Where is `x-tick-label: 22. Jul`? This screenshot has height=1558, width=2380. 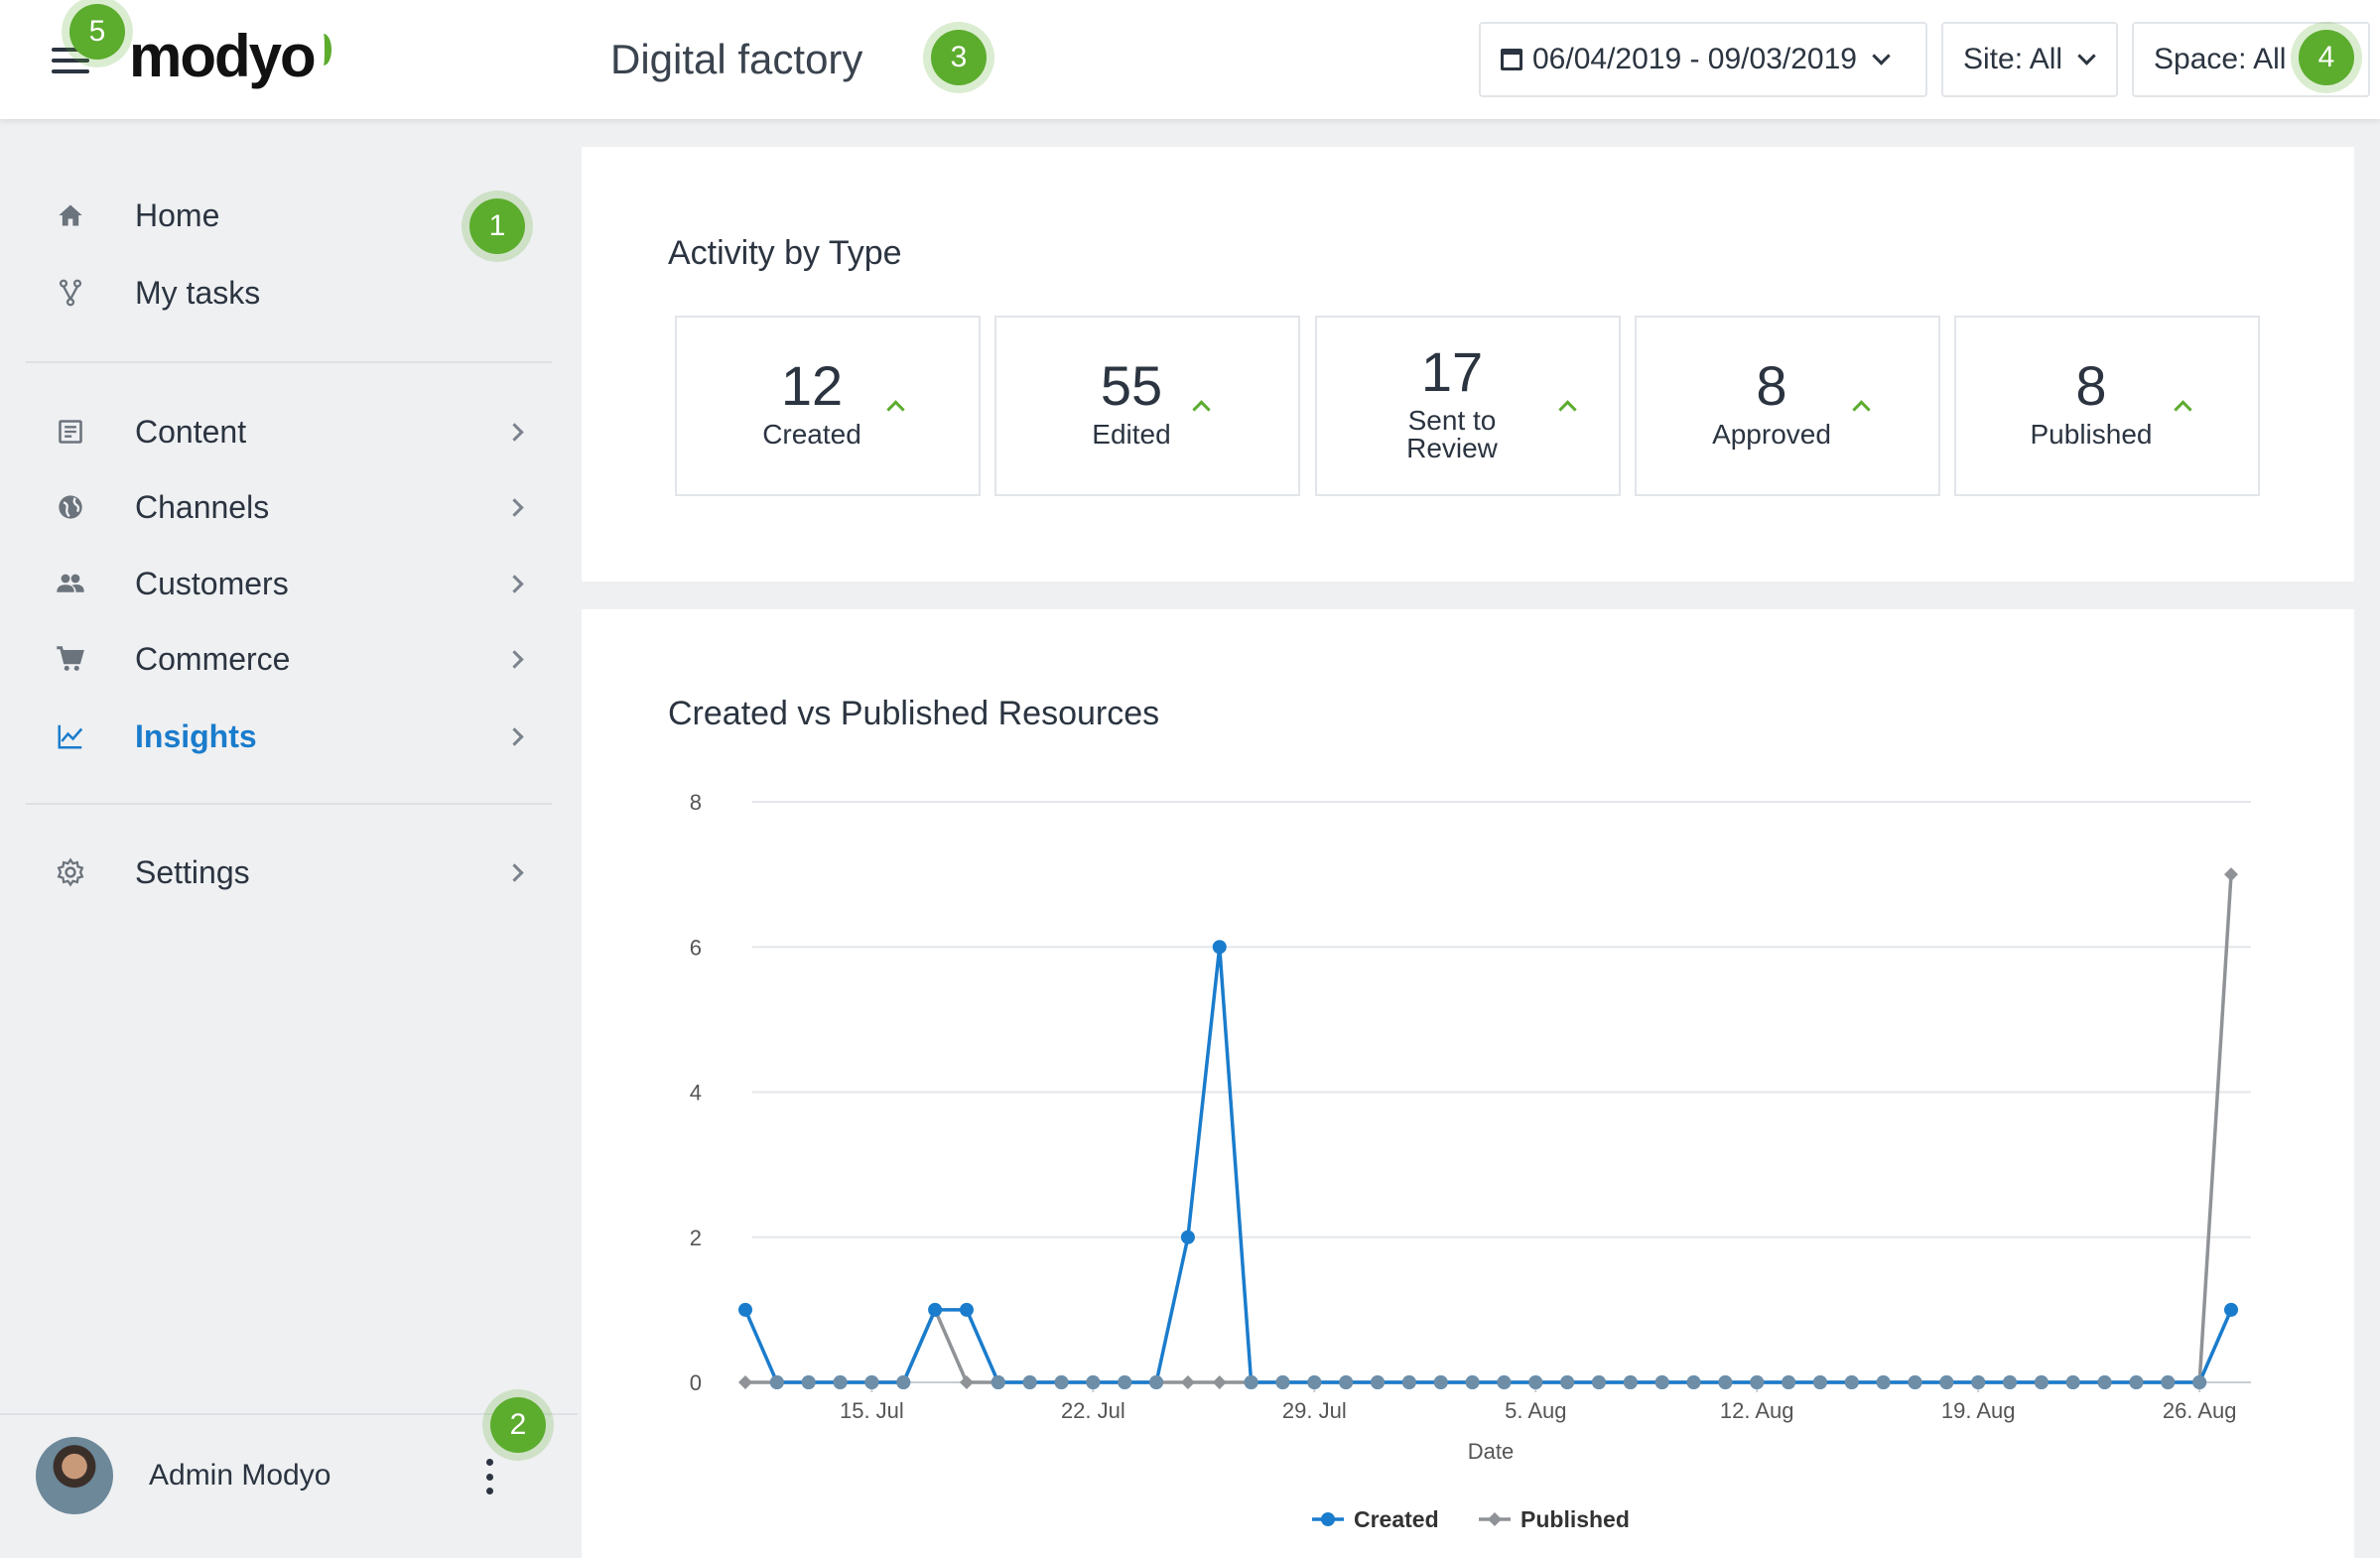
x-tick-label: 22. Jul is located at coordinates (1093, 1410).